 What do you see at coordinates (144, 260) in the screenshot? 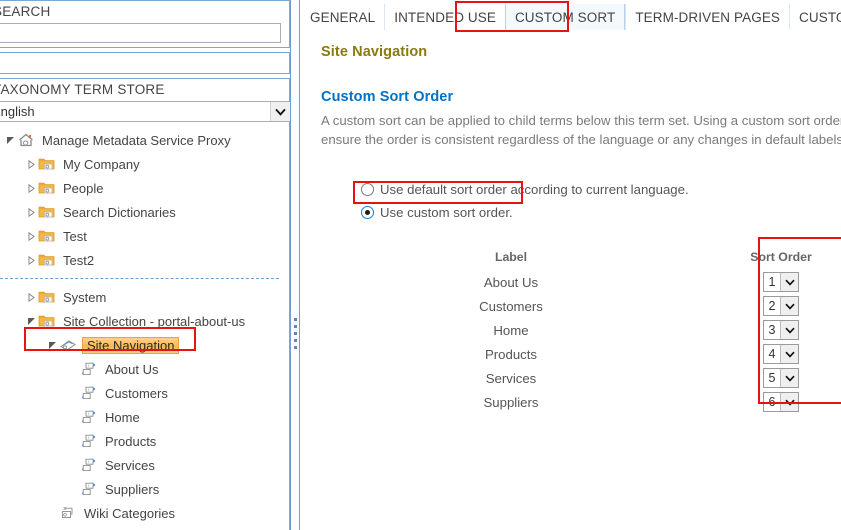
I see `tree-item: Test2` at bounding box center [144, 260].